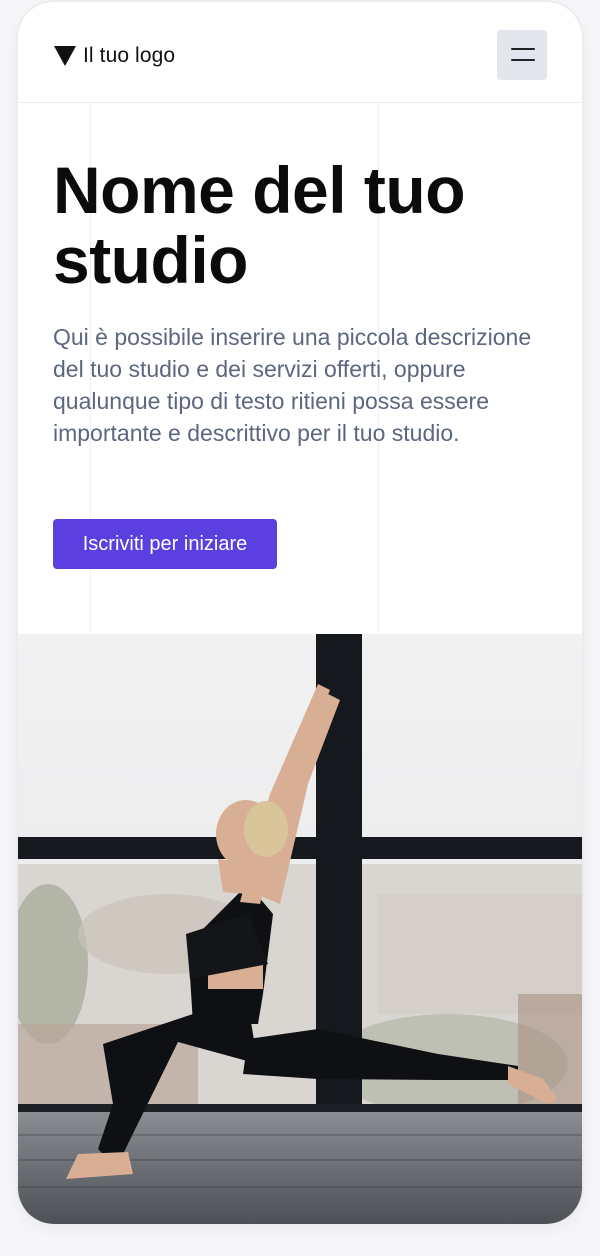 Image resolution: width=600 pixels, height=1256 pixels. What do you see at coordinates (129, 55) in the screenshot?
I see `logo-text: Il tuo logo` at bounding box center [129, 55].